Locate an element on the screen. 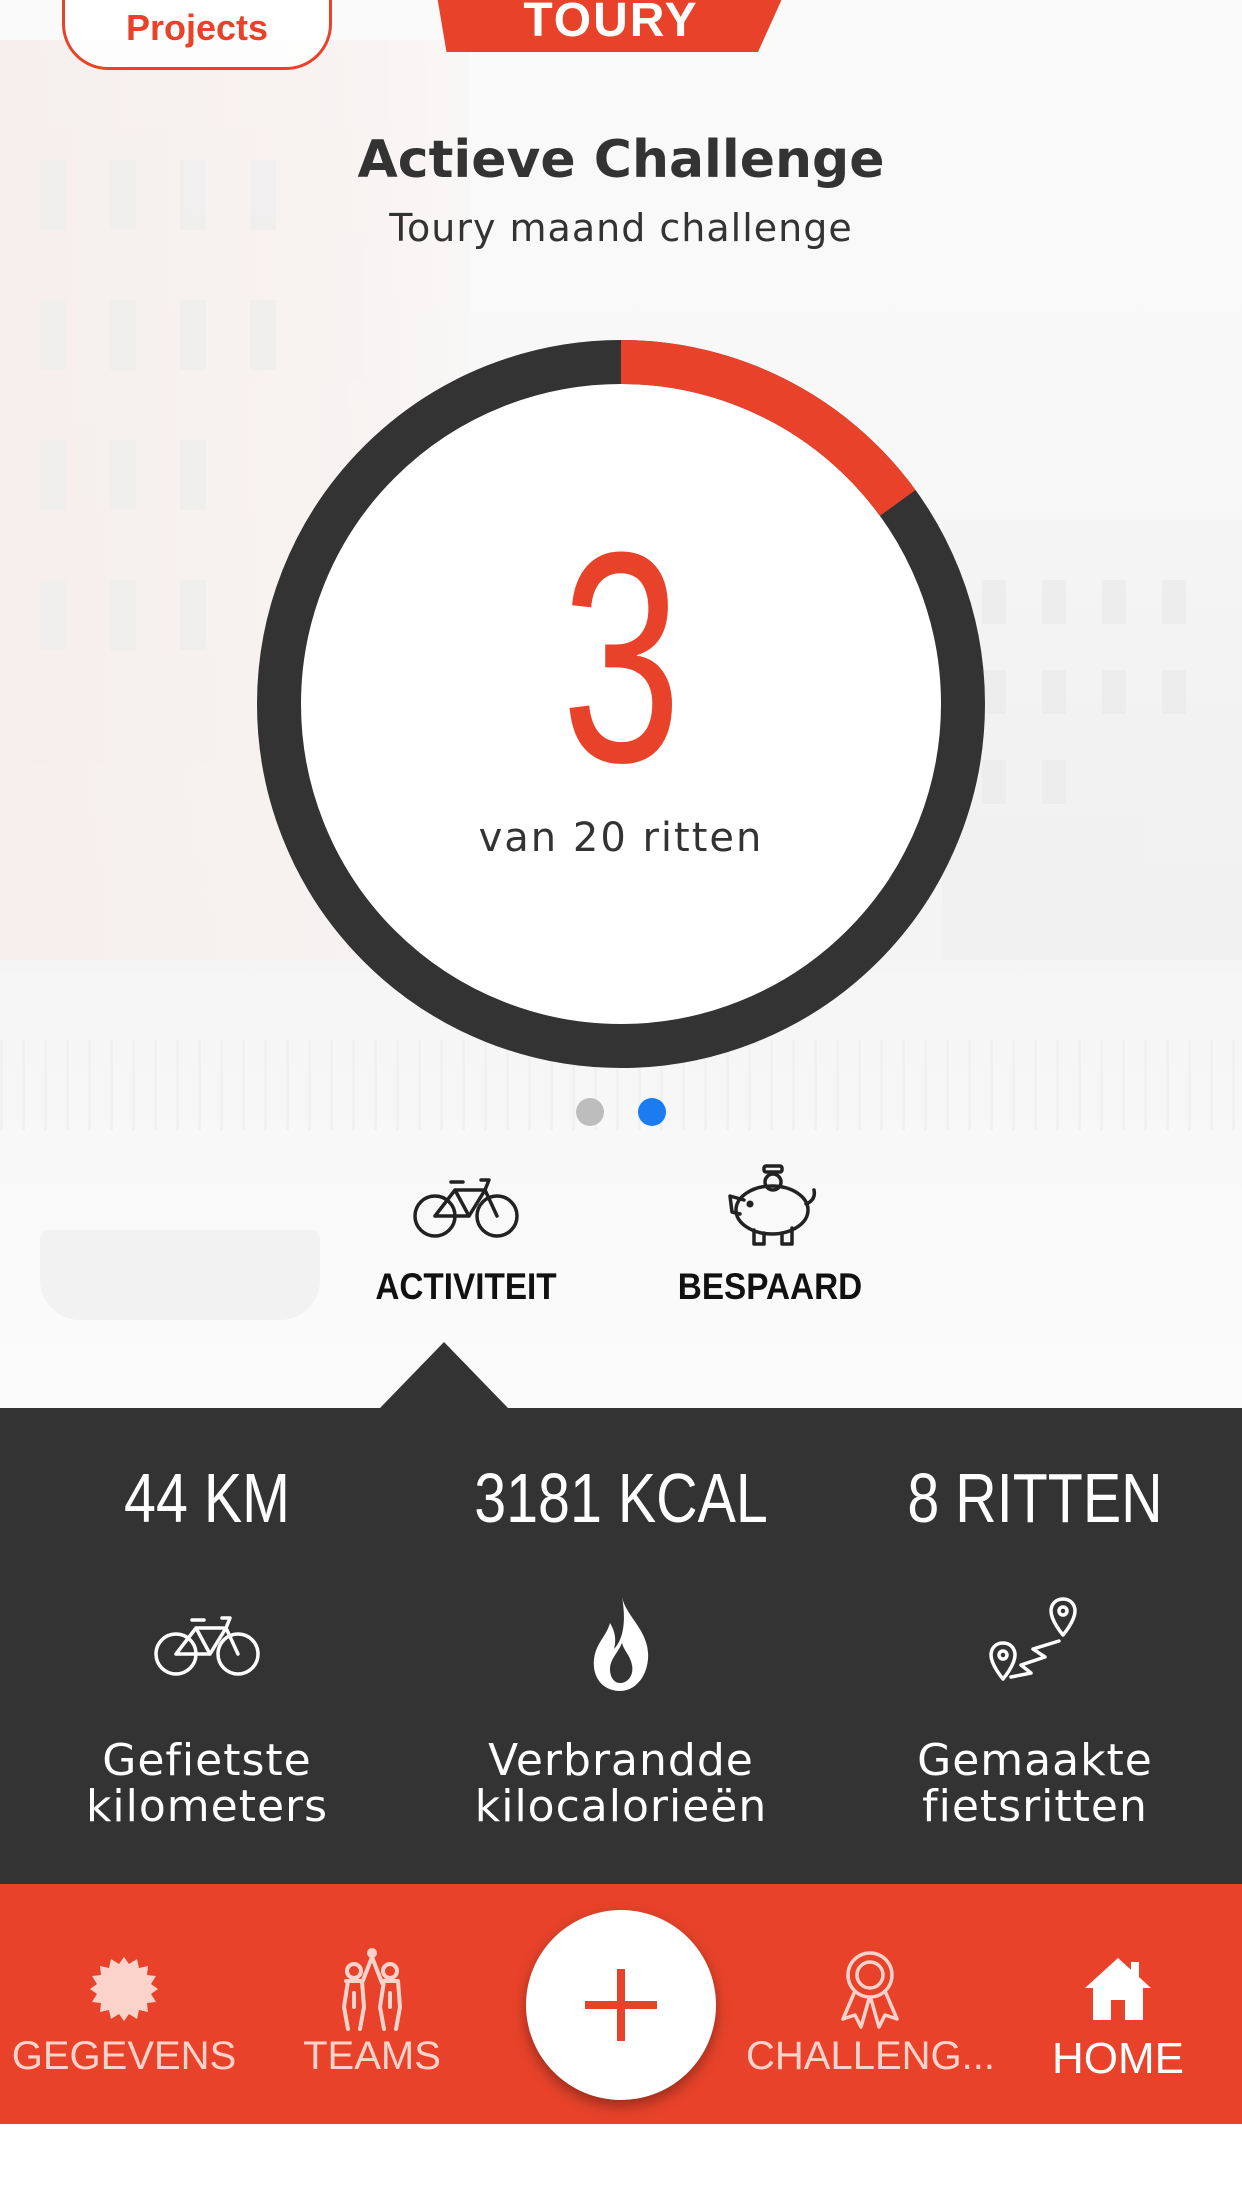  bottom-safe-area is located at coordinates (621, 2166).